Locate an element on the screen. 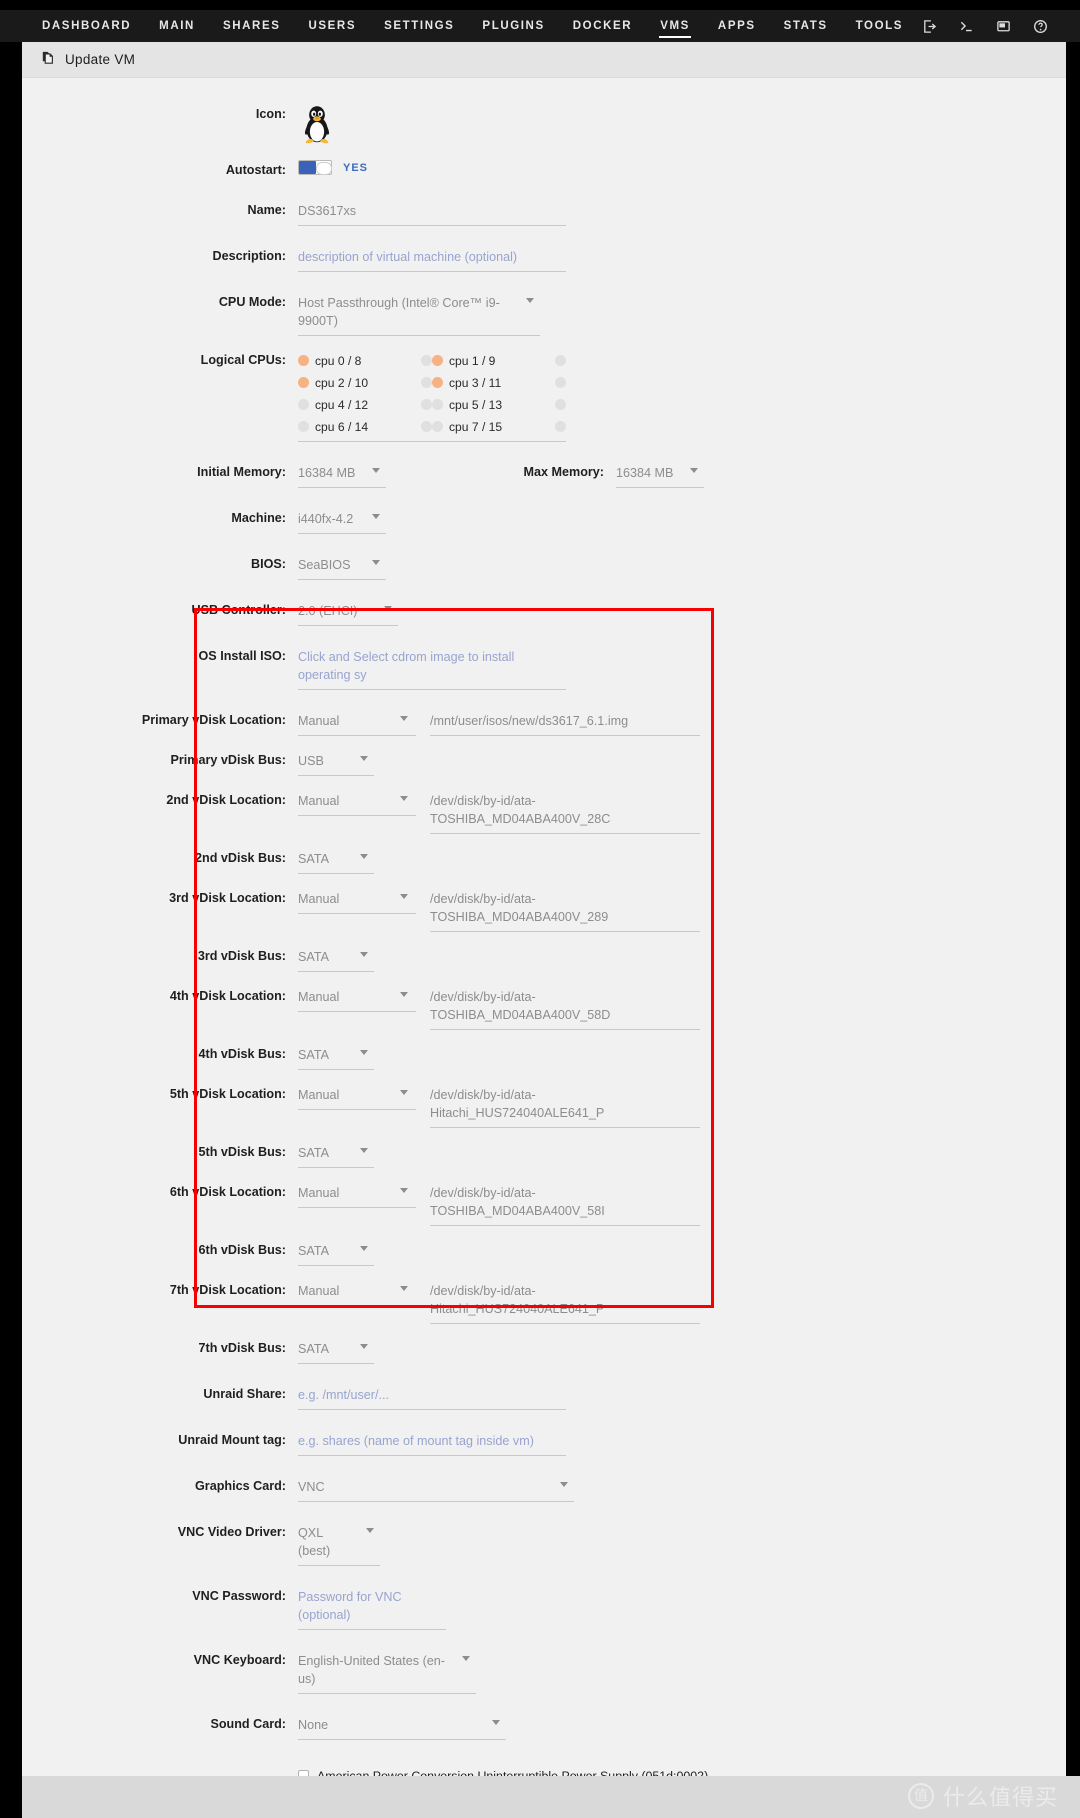  vdisk-3-location-select: Manual is located at coordinates (357, 901).